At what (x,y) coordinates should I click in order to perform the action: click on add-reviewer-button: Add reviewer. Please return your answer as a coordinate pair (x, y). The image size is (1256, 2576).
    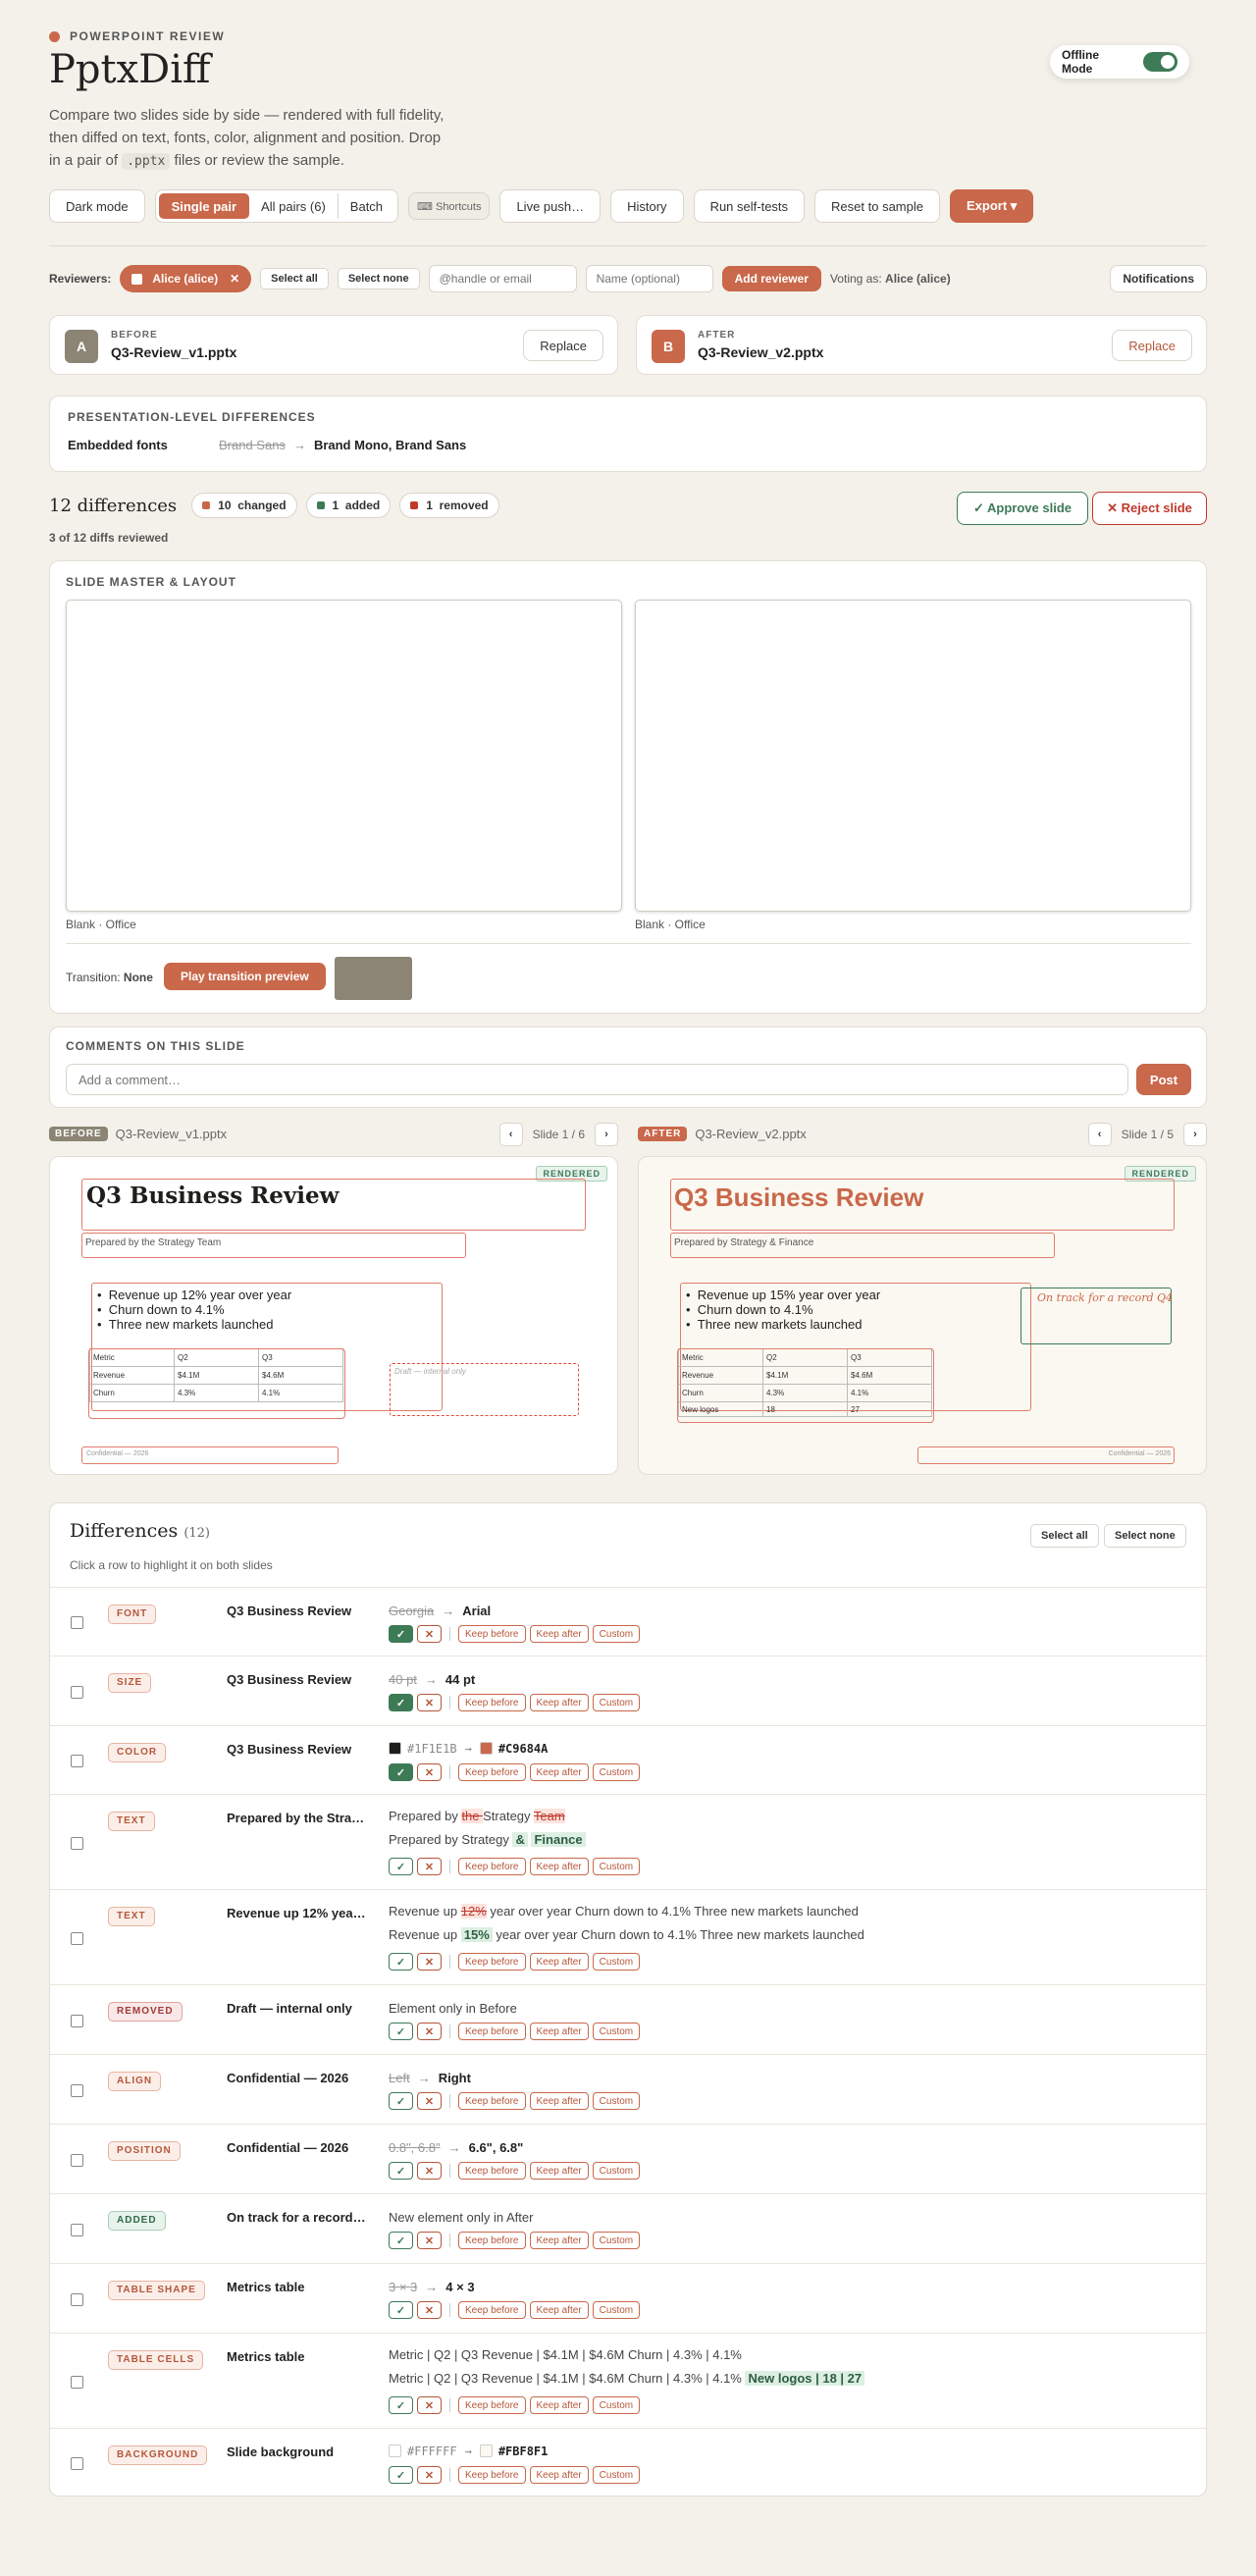
    Looking at the image, I should click on (771, 278).